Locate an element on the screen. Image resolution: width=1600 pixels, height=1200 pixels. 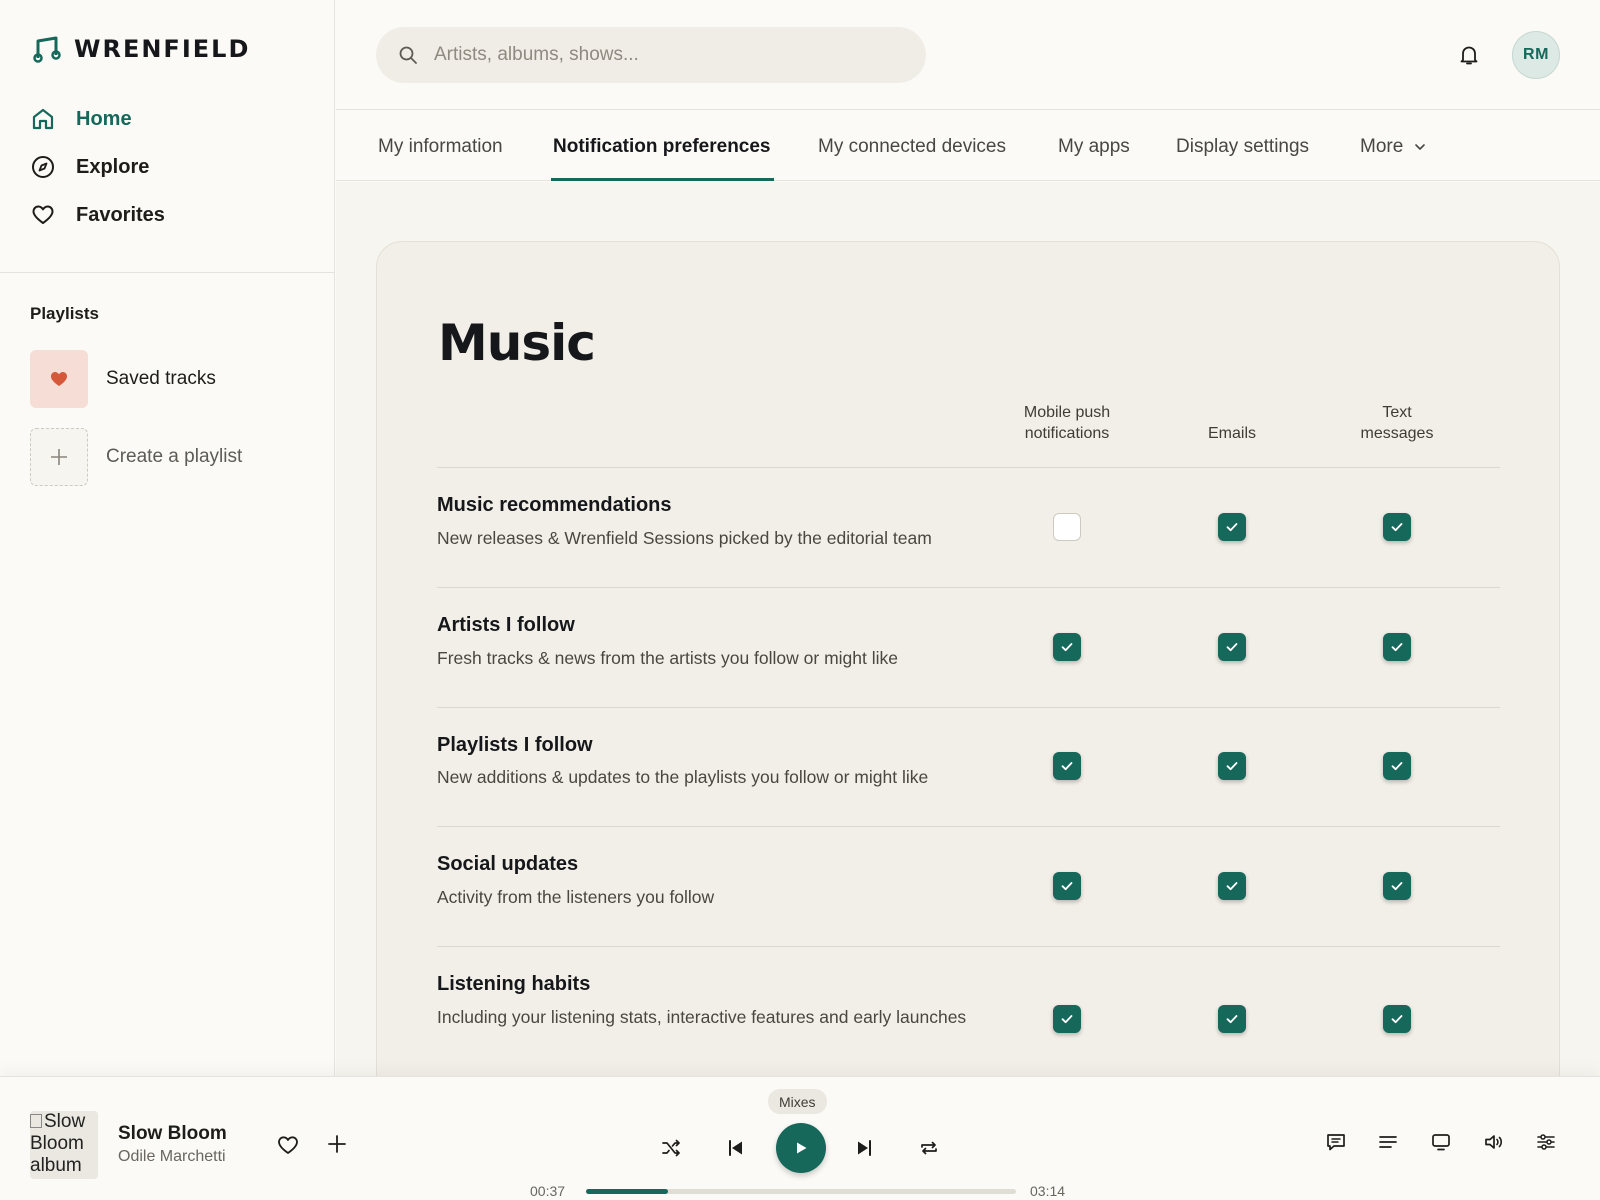
row-title: Listening habits is located at coordinates (514, 984).